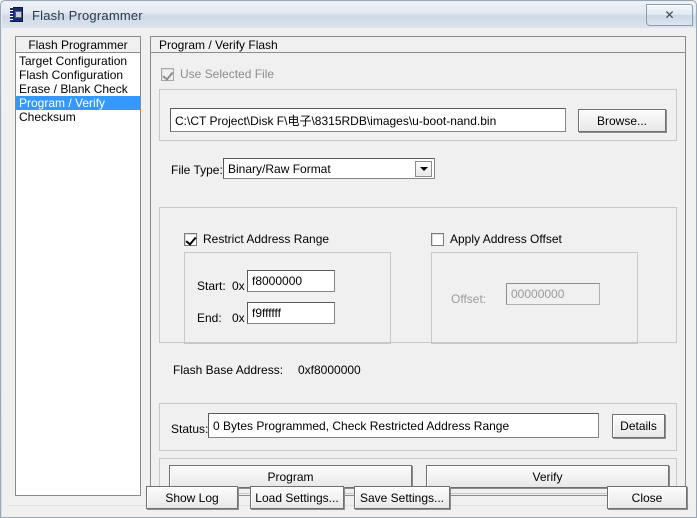 Image resolution: width=697 pixels, height=518 pixels. Describe the element at coordinates (418, 44) in the screenshot. I see `panel-header: Program / Verify Flash` at that location.